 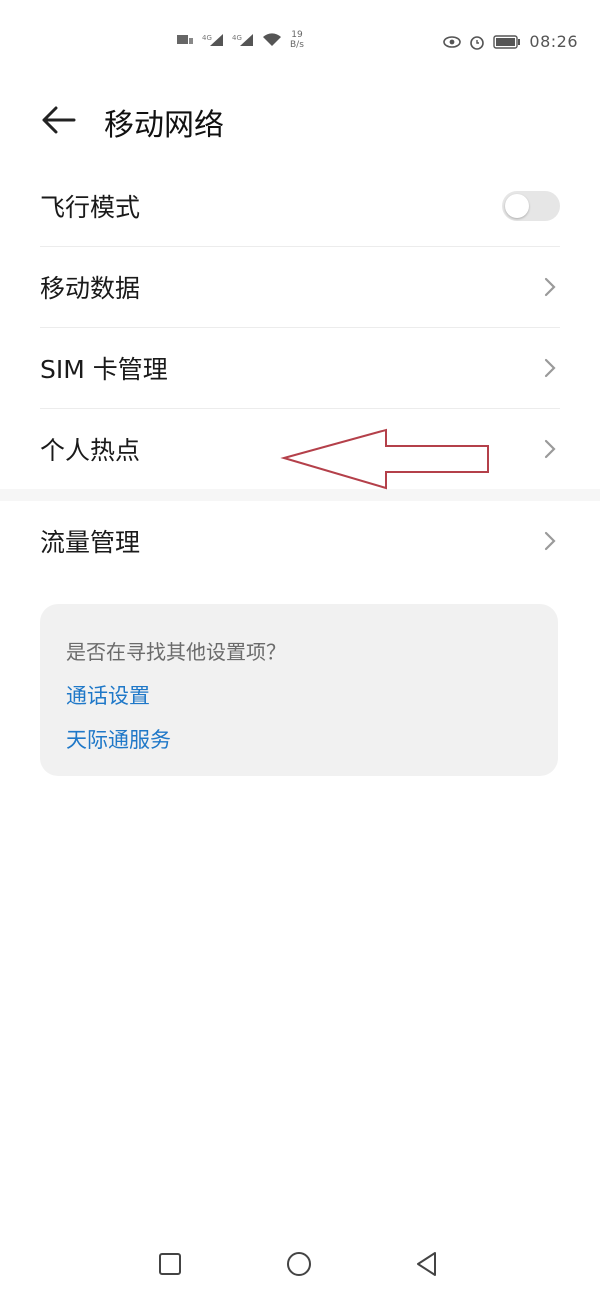 I want to click on clock: 08:26, so click(x=553, y=41).